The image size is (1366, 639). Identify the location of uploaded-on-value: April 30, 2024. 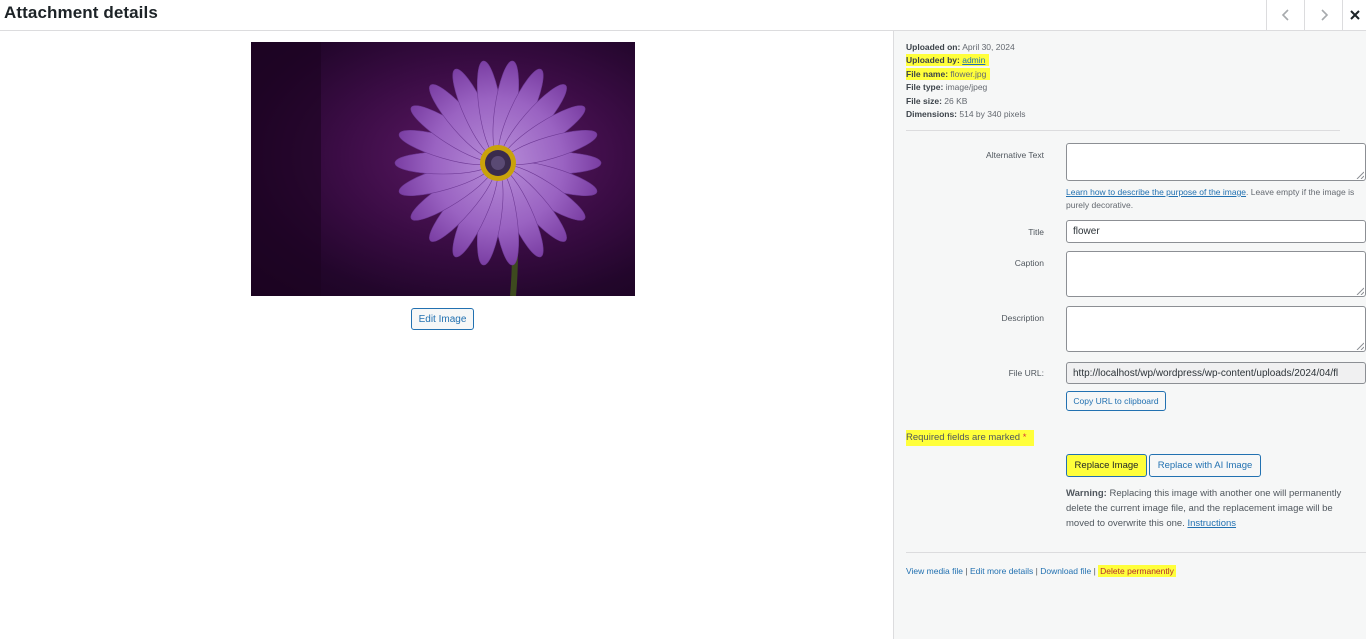
(988, 47).